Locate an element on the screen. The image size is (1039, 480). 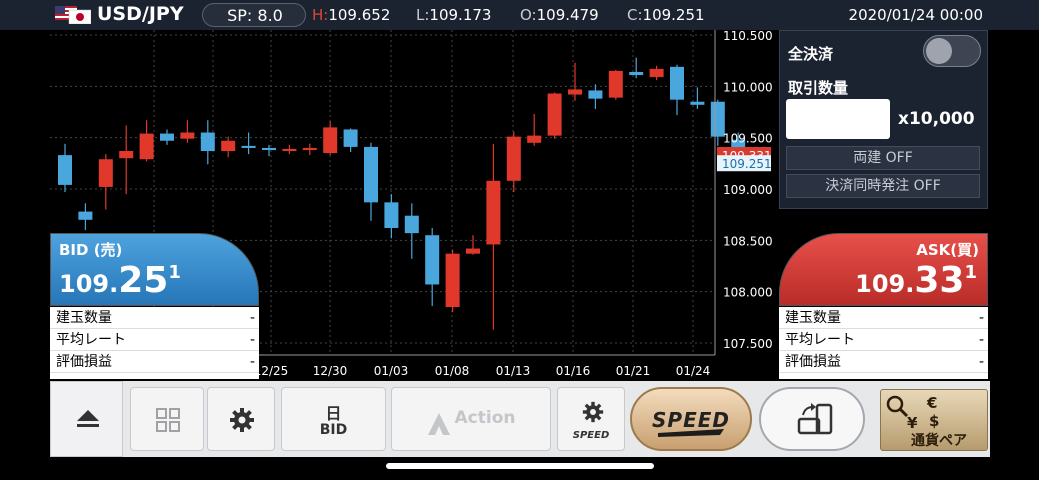
currency-pair-title: USD/JPY is located at coordinates (140, 14).